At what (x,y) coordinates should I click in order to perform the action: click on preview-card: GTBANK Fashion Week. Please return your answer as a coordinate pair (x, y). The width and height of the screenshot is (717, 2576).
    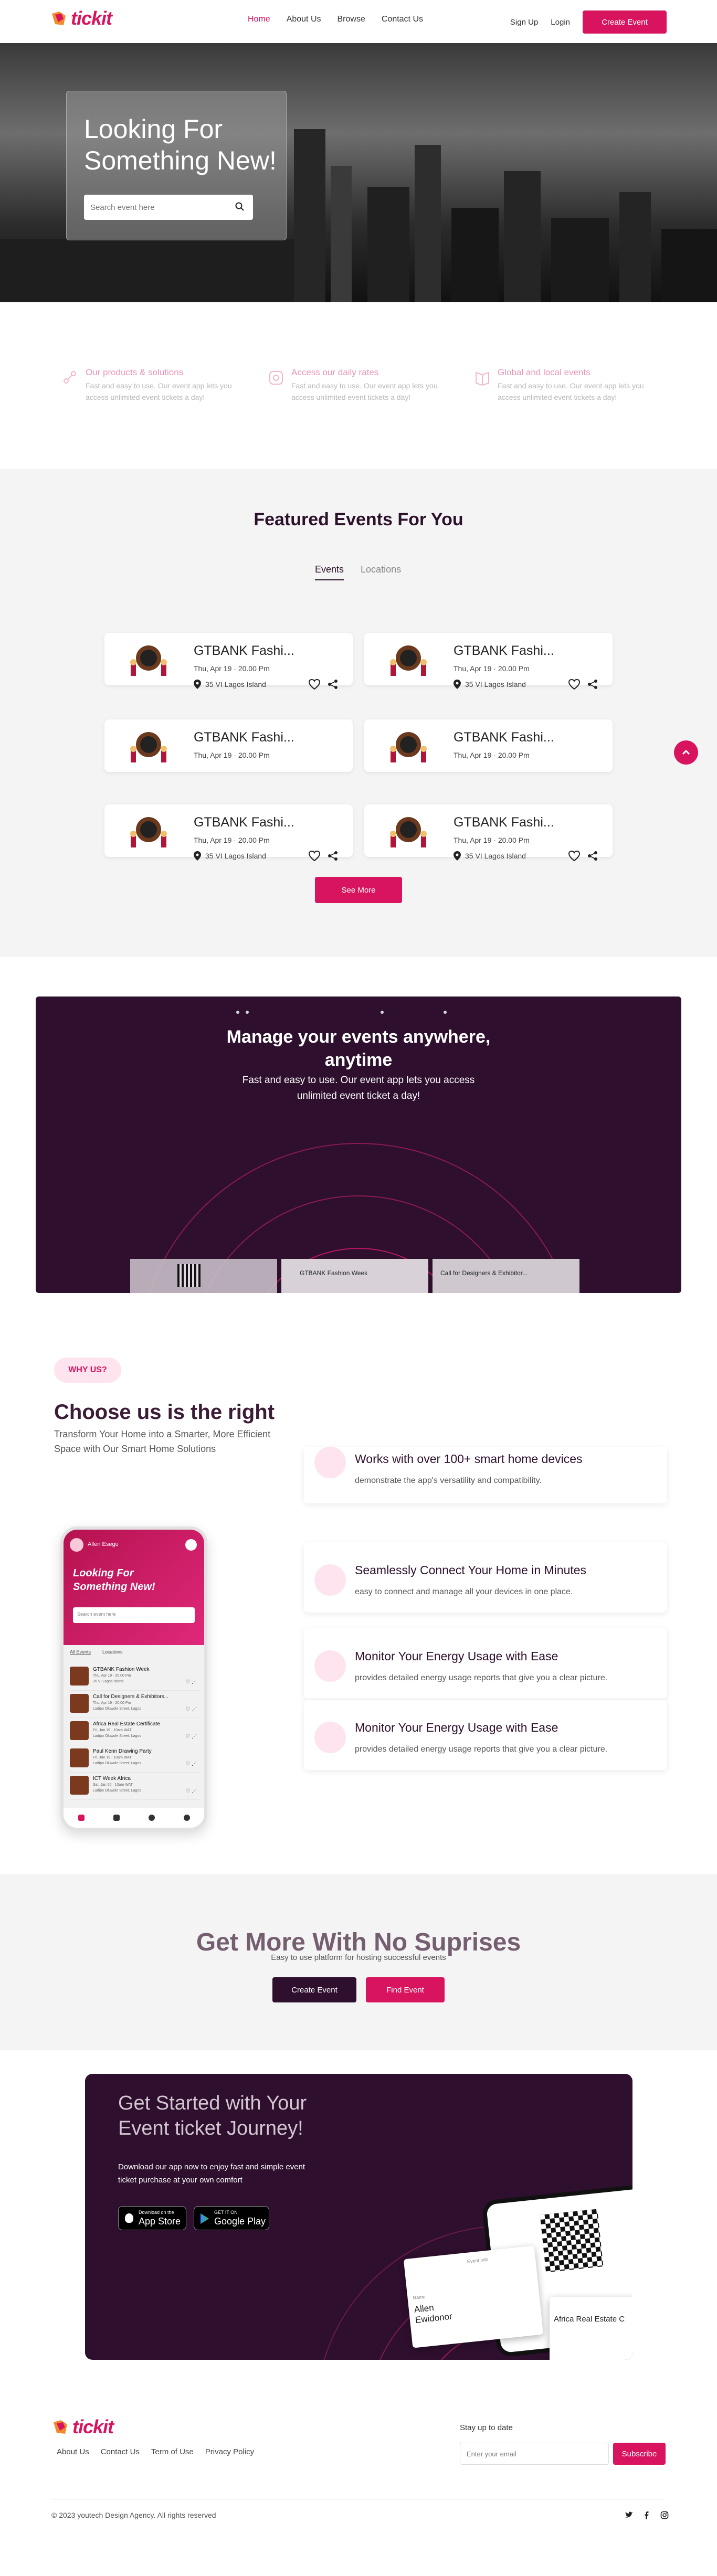
    Looking at the image, I should click on (354, 1276).